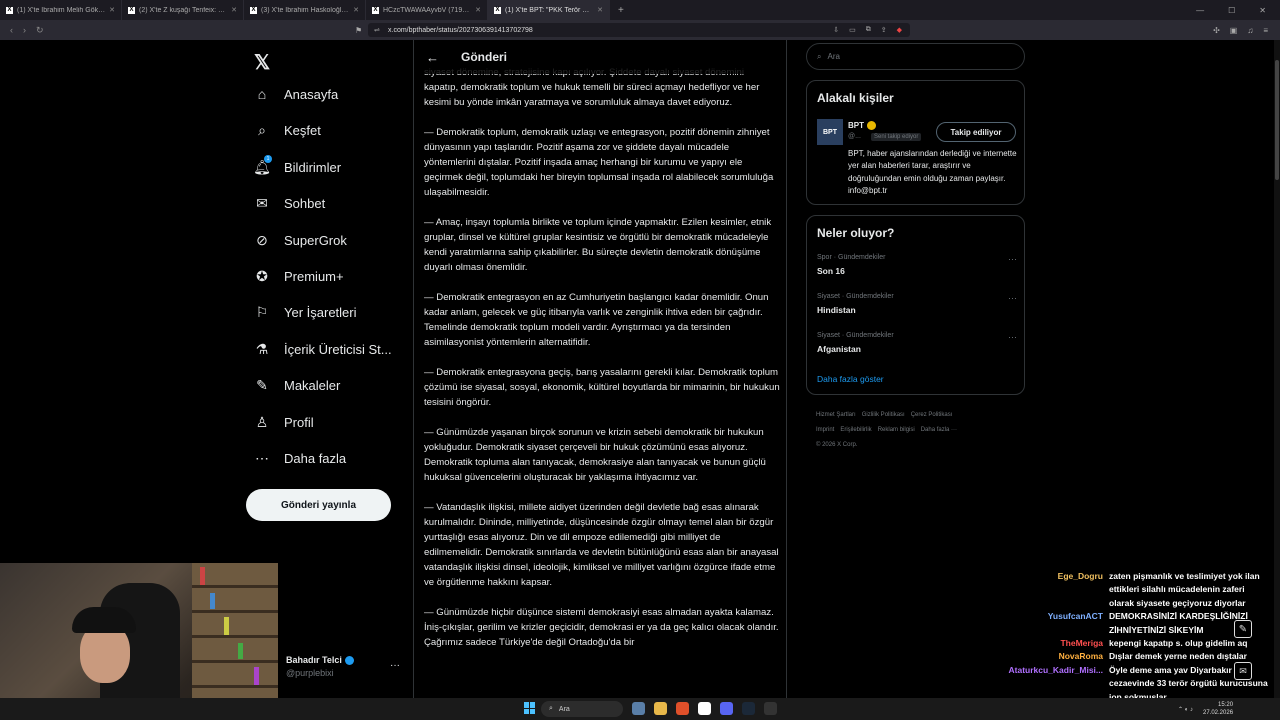 This screenshot has height=720, width=1280. Describe the element at coordinates (851, 257) in the screenshot. I see `trend-category: Spor · Gündemdekiler` at that location.